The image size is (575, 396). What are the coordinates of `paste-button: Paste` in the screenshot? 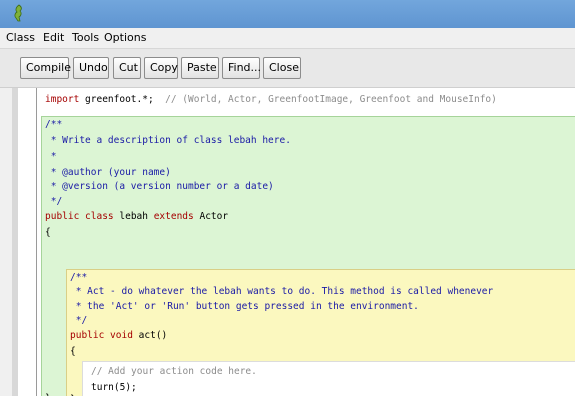 It's located at (200, 68).